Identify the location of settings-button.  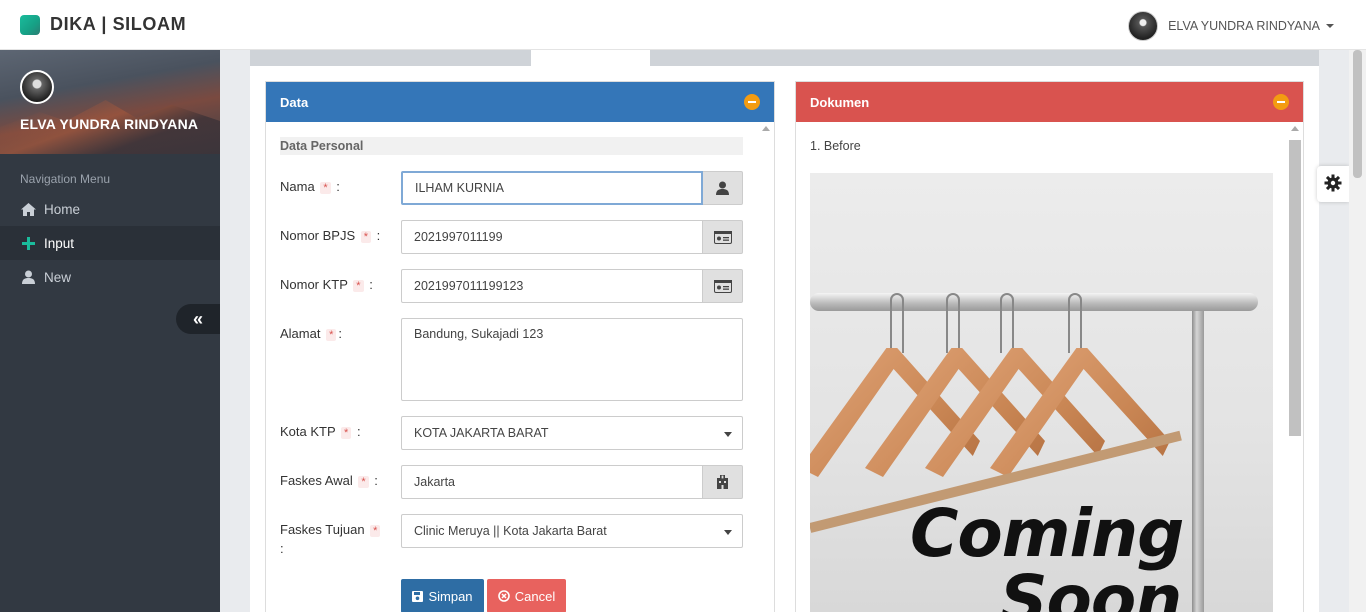
(1333, 184).